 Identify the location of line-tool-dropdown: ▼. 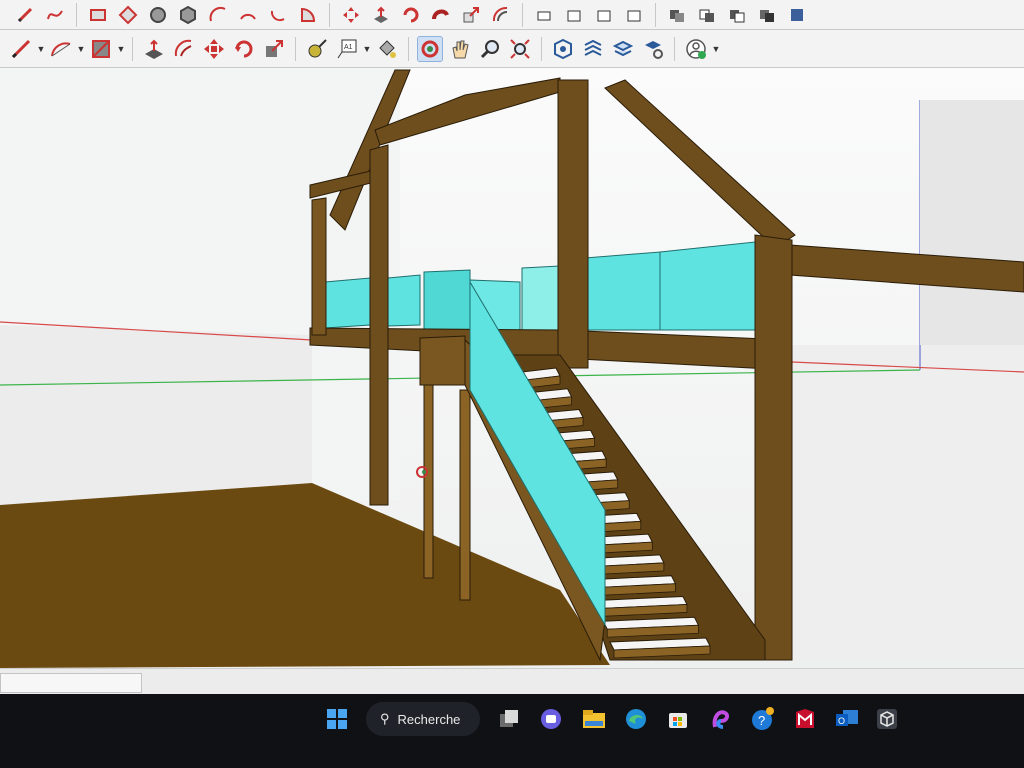
(41, 49).